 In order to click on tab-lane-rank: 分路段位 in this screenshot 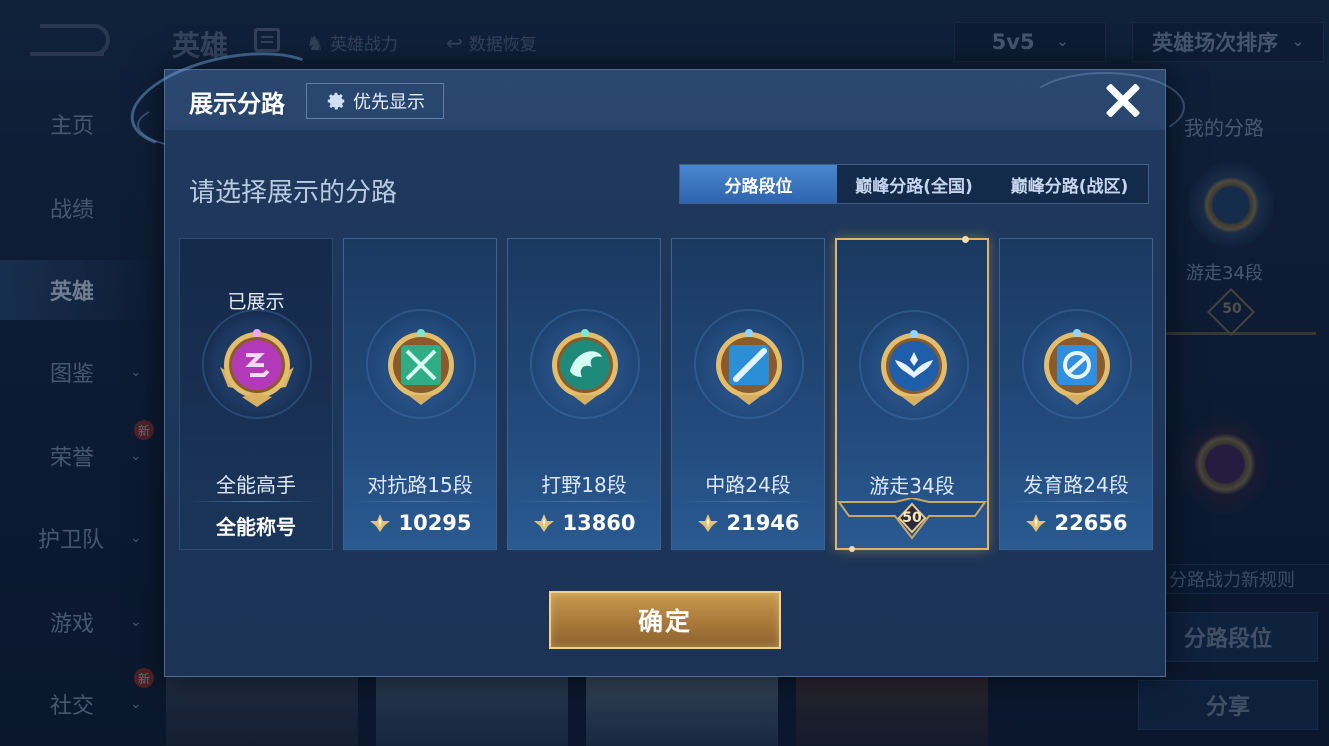, I will do `click(758, 184)`.